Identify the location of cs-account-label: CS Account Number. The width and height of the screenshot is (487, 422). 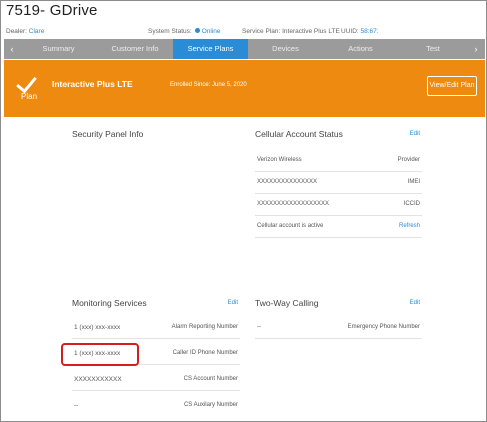
(210, 379).